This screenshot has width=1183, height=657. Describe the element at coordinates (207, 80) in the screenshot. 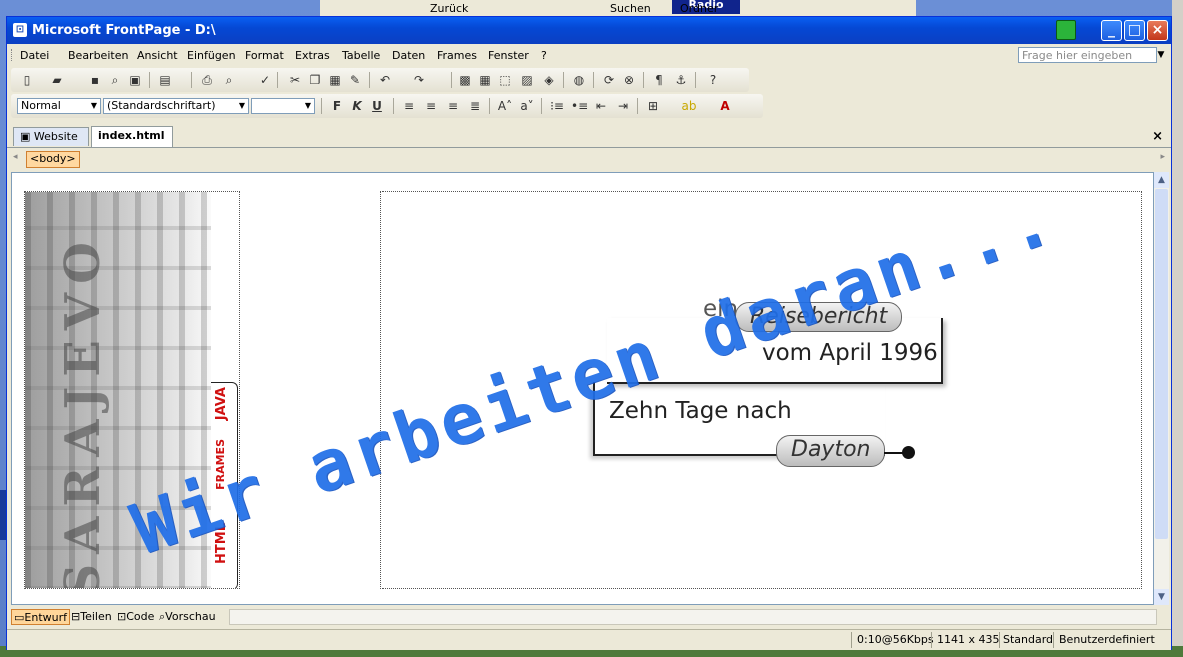

I see `print-icon: ⎙` at that location.